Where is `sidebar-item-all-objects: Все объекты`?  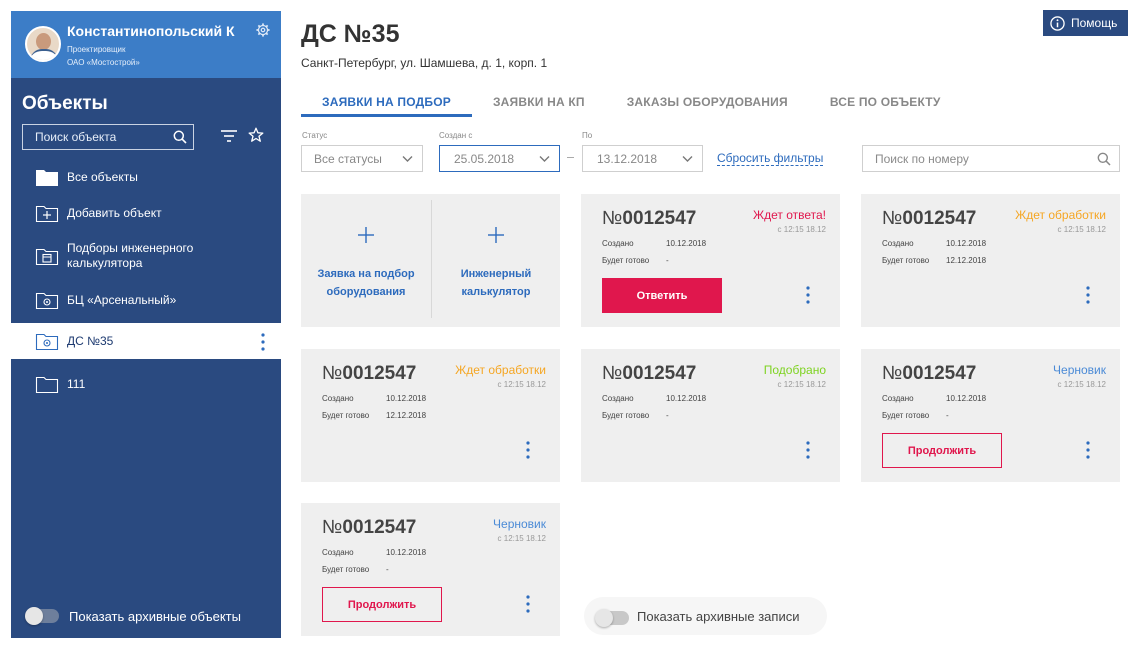 sidebar-item-all-objects: Все объекты is located at coordinates (146, 177).